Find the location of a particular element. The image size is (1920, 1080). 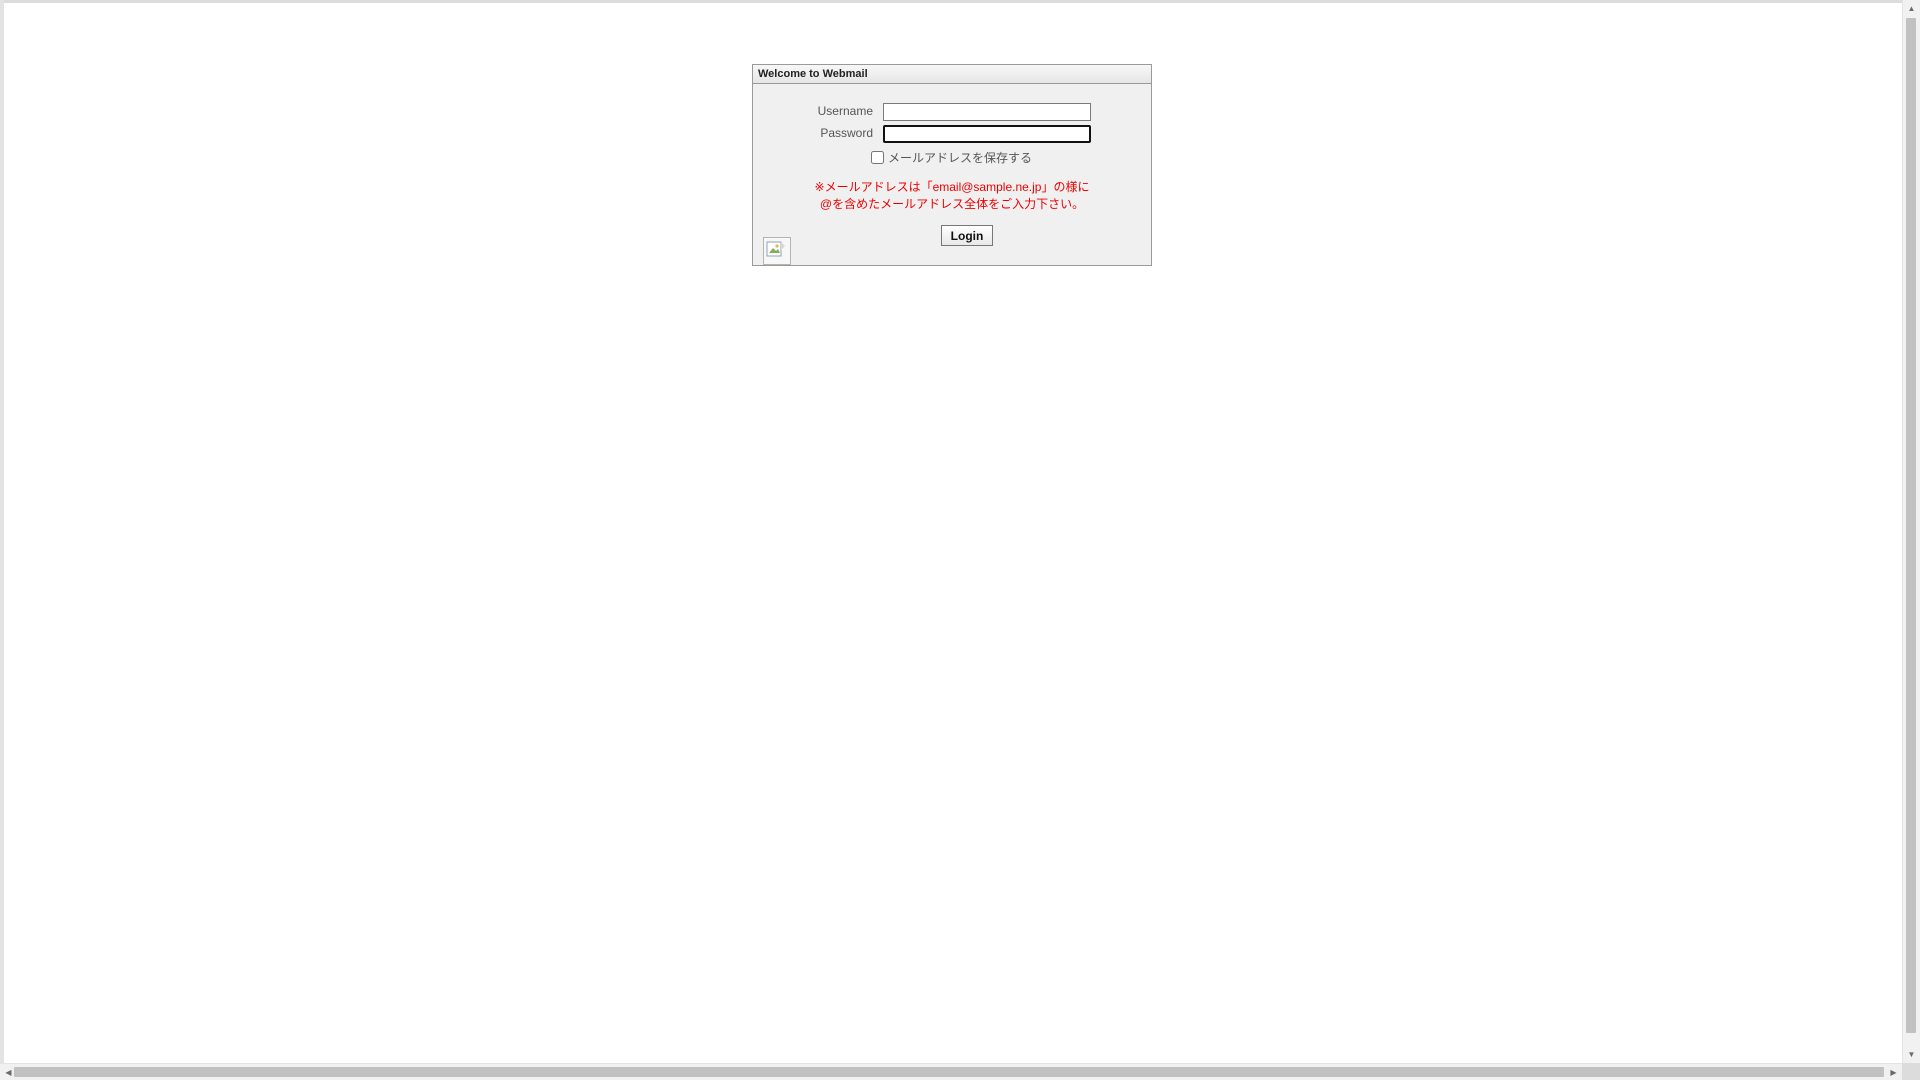

password-label: Password is located at coordinates (846, 133).